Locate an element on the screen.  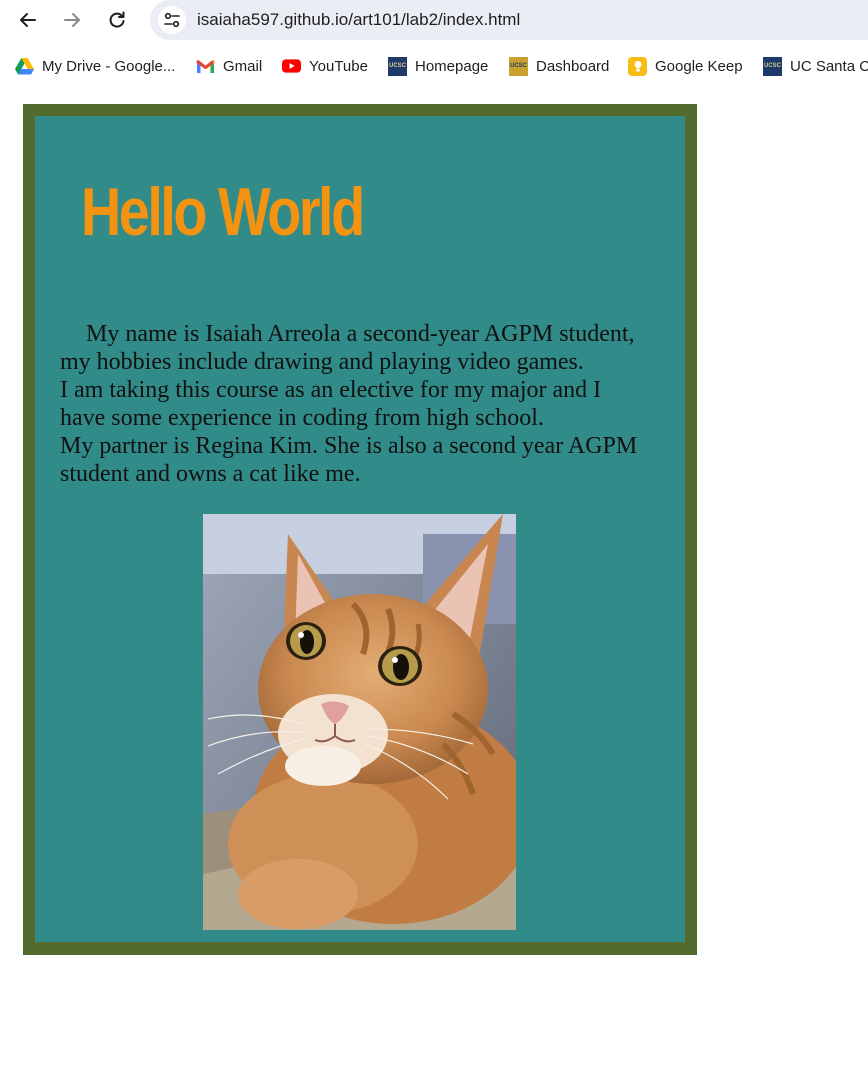
google-drive-icon is located at coordinates (24, 66).